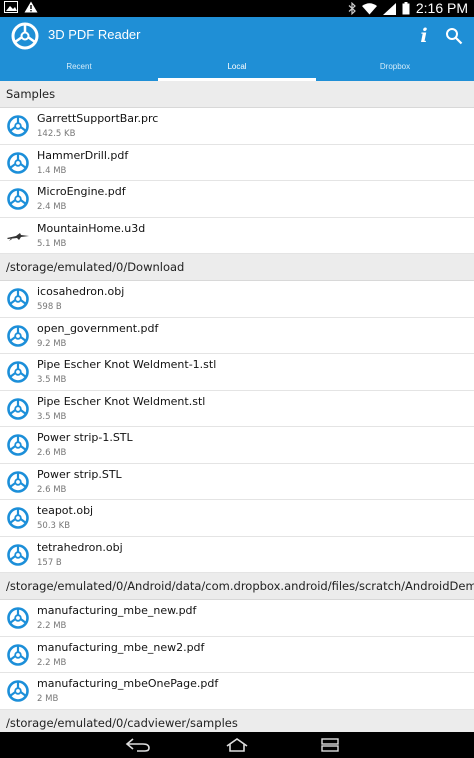 This screenshot has height=758, width=474. I want to click on file-name: HammerDrill.pdf, so click(83, 155).